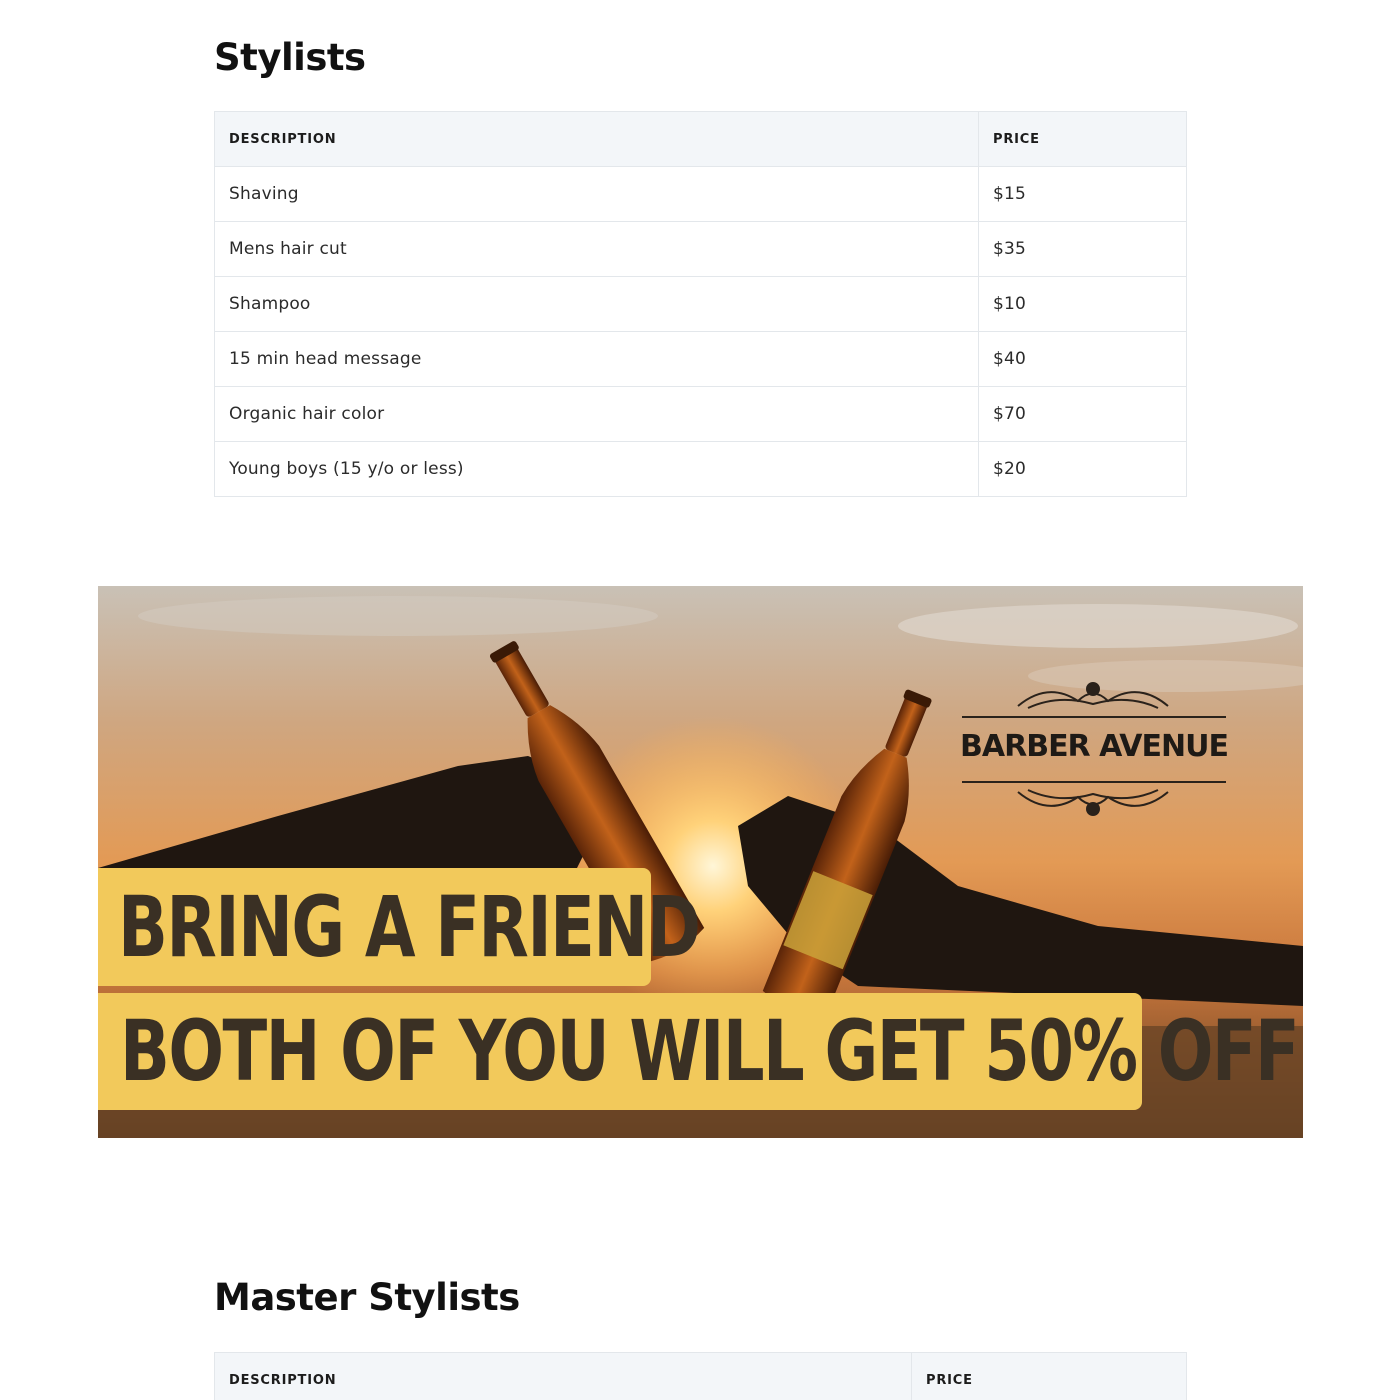 Image resolution: width=1400 pixels, height=1400 pixels. What do you see at coordinates (596, 304) in the screenshot?
I see `service-description: Shampoo` at bounding box center [596, 304].